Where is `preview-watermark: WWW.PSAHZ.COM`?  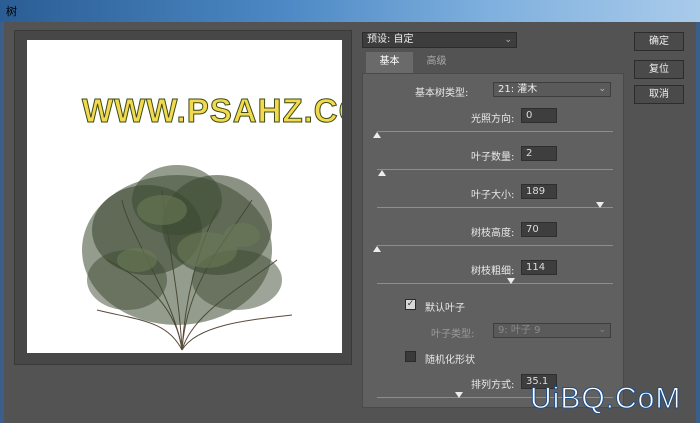 preview-watermark: WWW.PSAHZ.COM is located at coordinates (212, 111).